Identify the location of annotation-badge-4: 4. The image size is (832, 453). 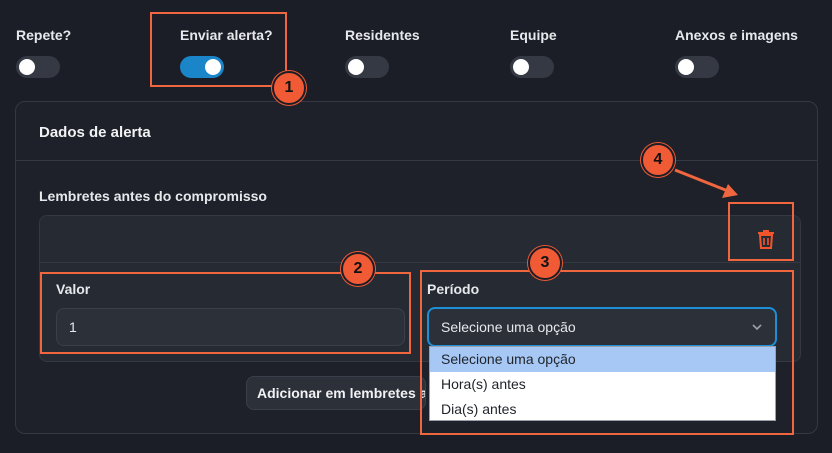
(658, 160).